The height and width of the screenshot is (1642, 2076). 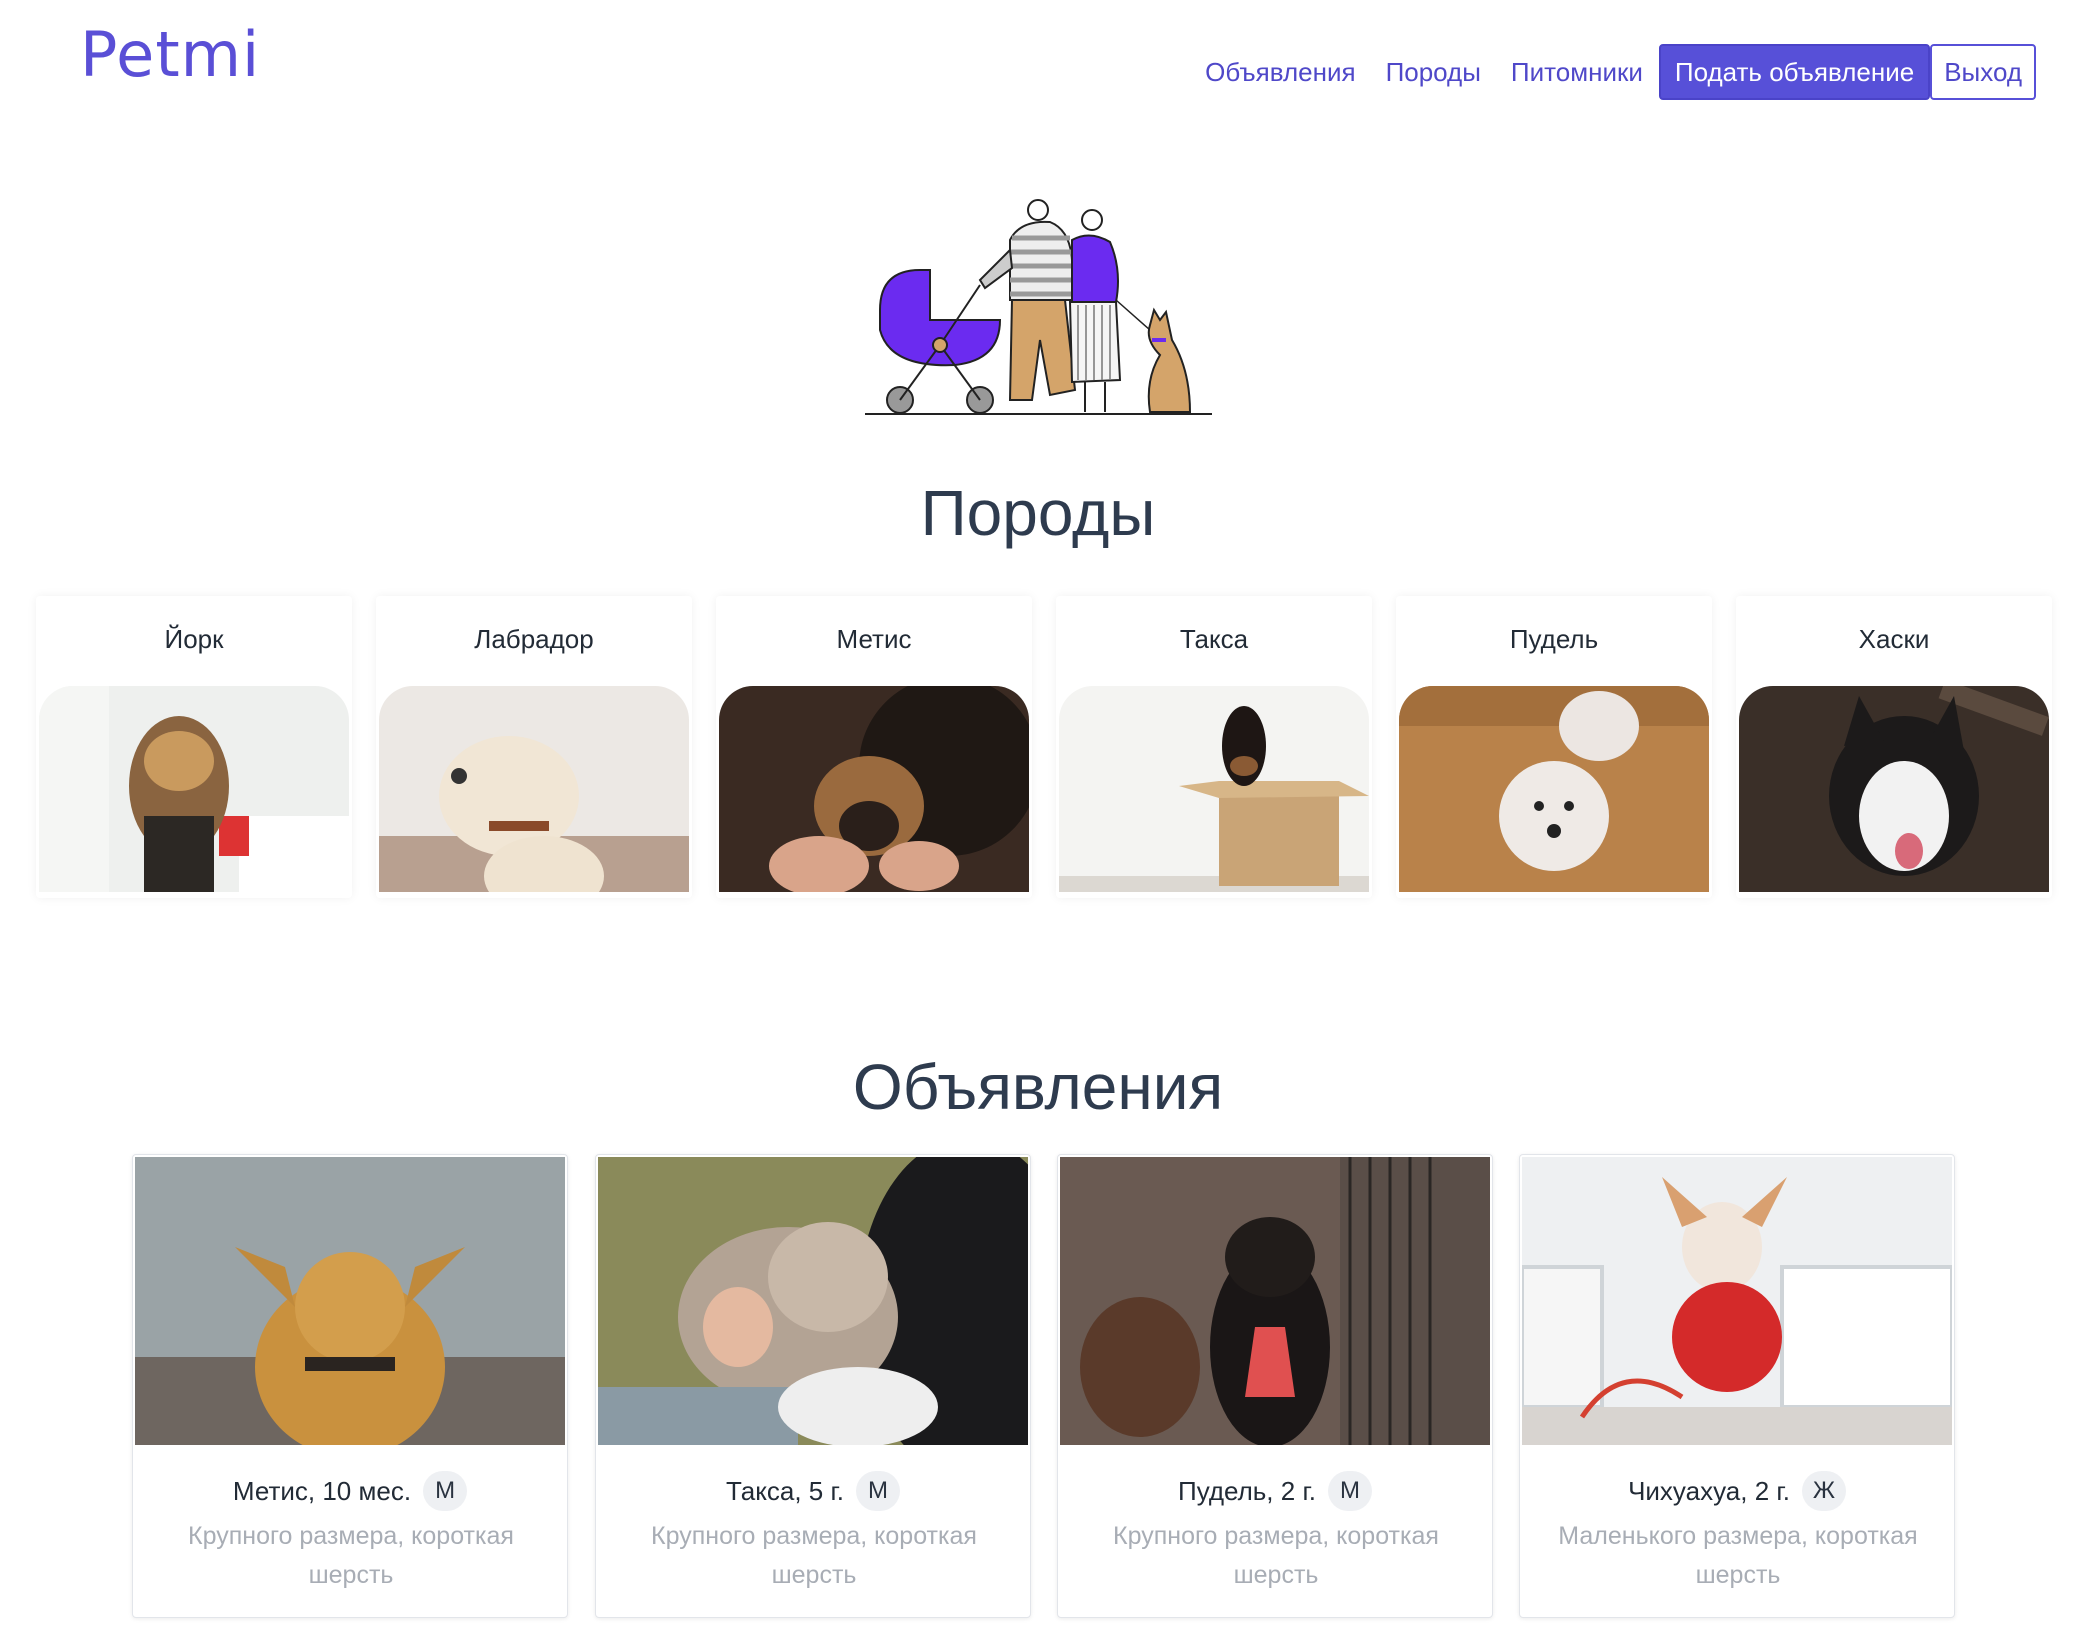 What do you see at coordinates (785, 1490) in the screenshot?
I see `listing-title-text: Такса, 5 г.` at bounding box center [785, 1490].